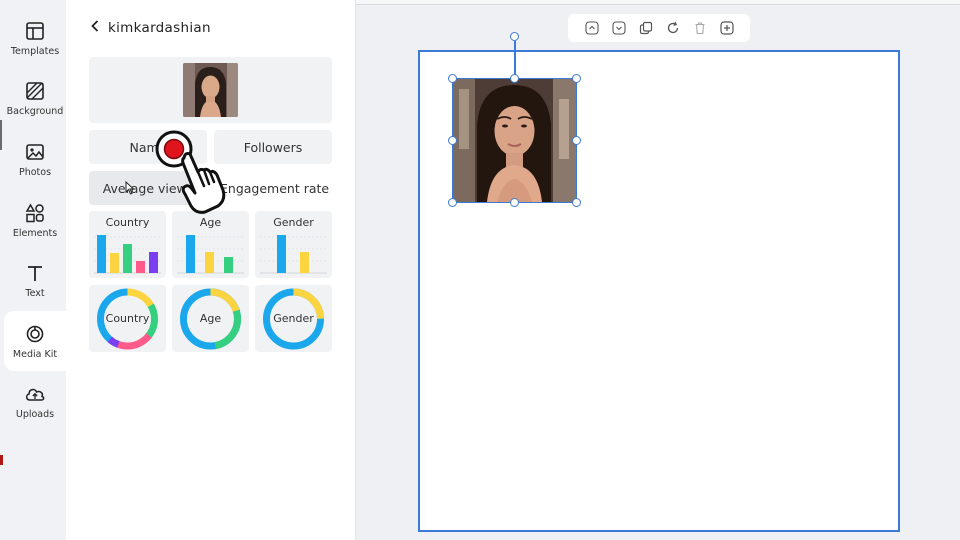 Image resolution: width=960 pixels, height=540 pixels. What do you see at coordinates (576, 202) in the screenshot?
I see `resize-handle-bottom-right` at bounding box center [576, 202].